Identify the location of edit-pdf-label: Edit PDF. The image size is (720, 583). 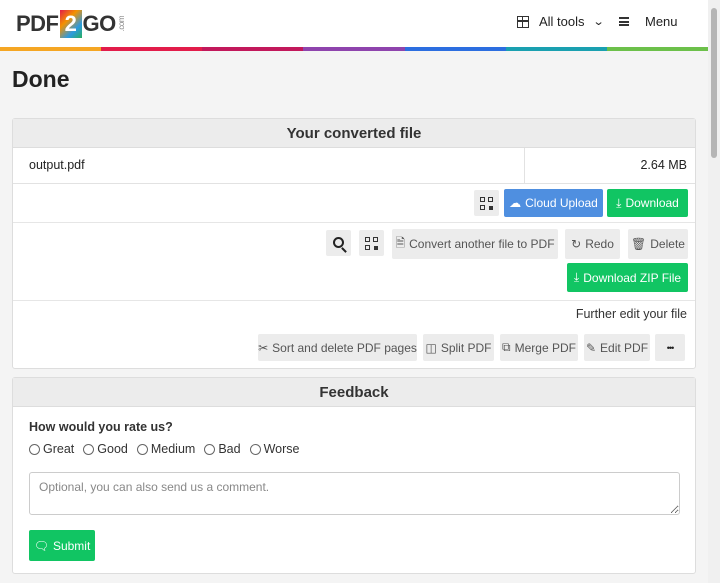
(624, 347).